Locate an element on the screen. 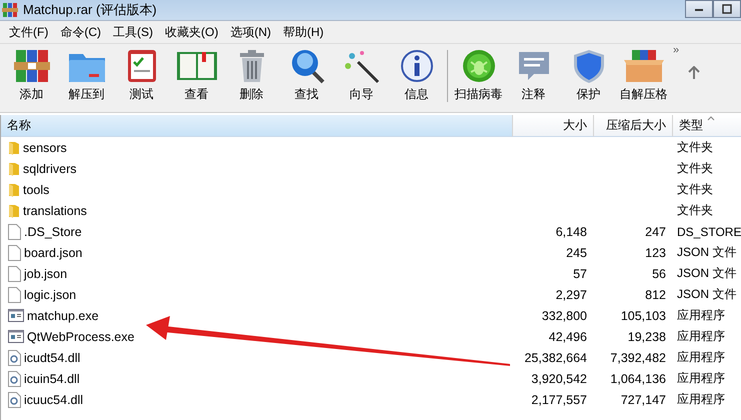  menu-item: 帮助(H) is located at coordinates (303, 32).